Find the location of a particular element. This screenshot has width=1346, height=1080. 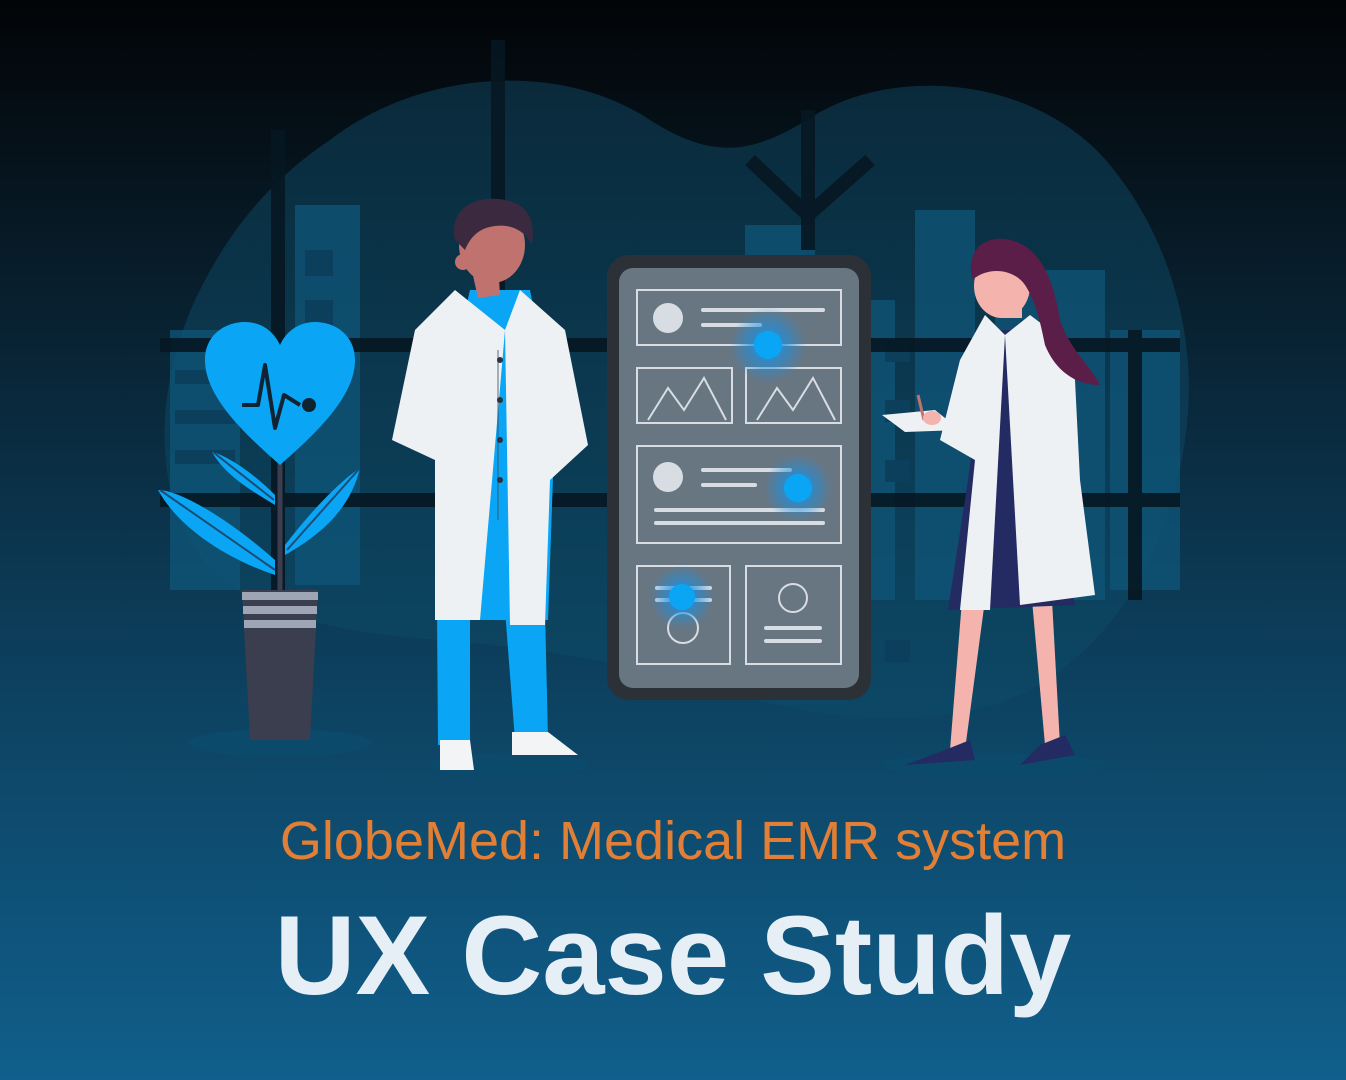

hero-subtitle: GlobeMed: Medical EMR system is located at coordinates (673, 841).